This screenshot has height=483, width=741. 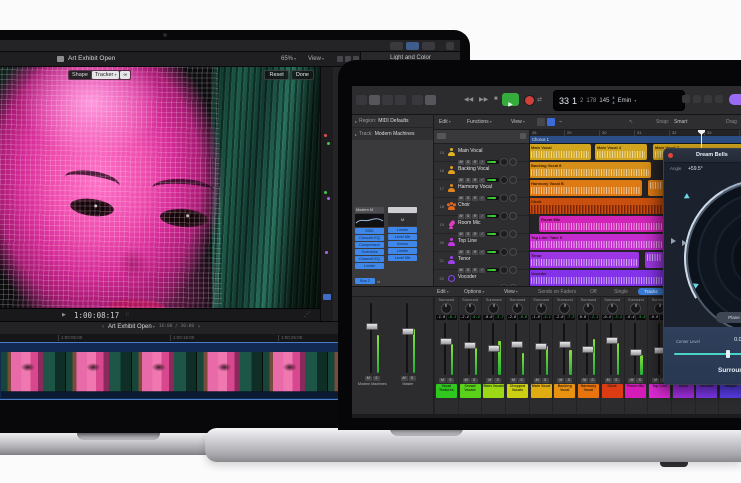 I want to click on mixer-channel: Surround -0.8 -3.7 MS Main Vocals, so click(x=493, y=355).